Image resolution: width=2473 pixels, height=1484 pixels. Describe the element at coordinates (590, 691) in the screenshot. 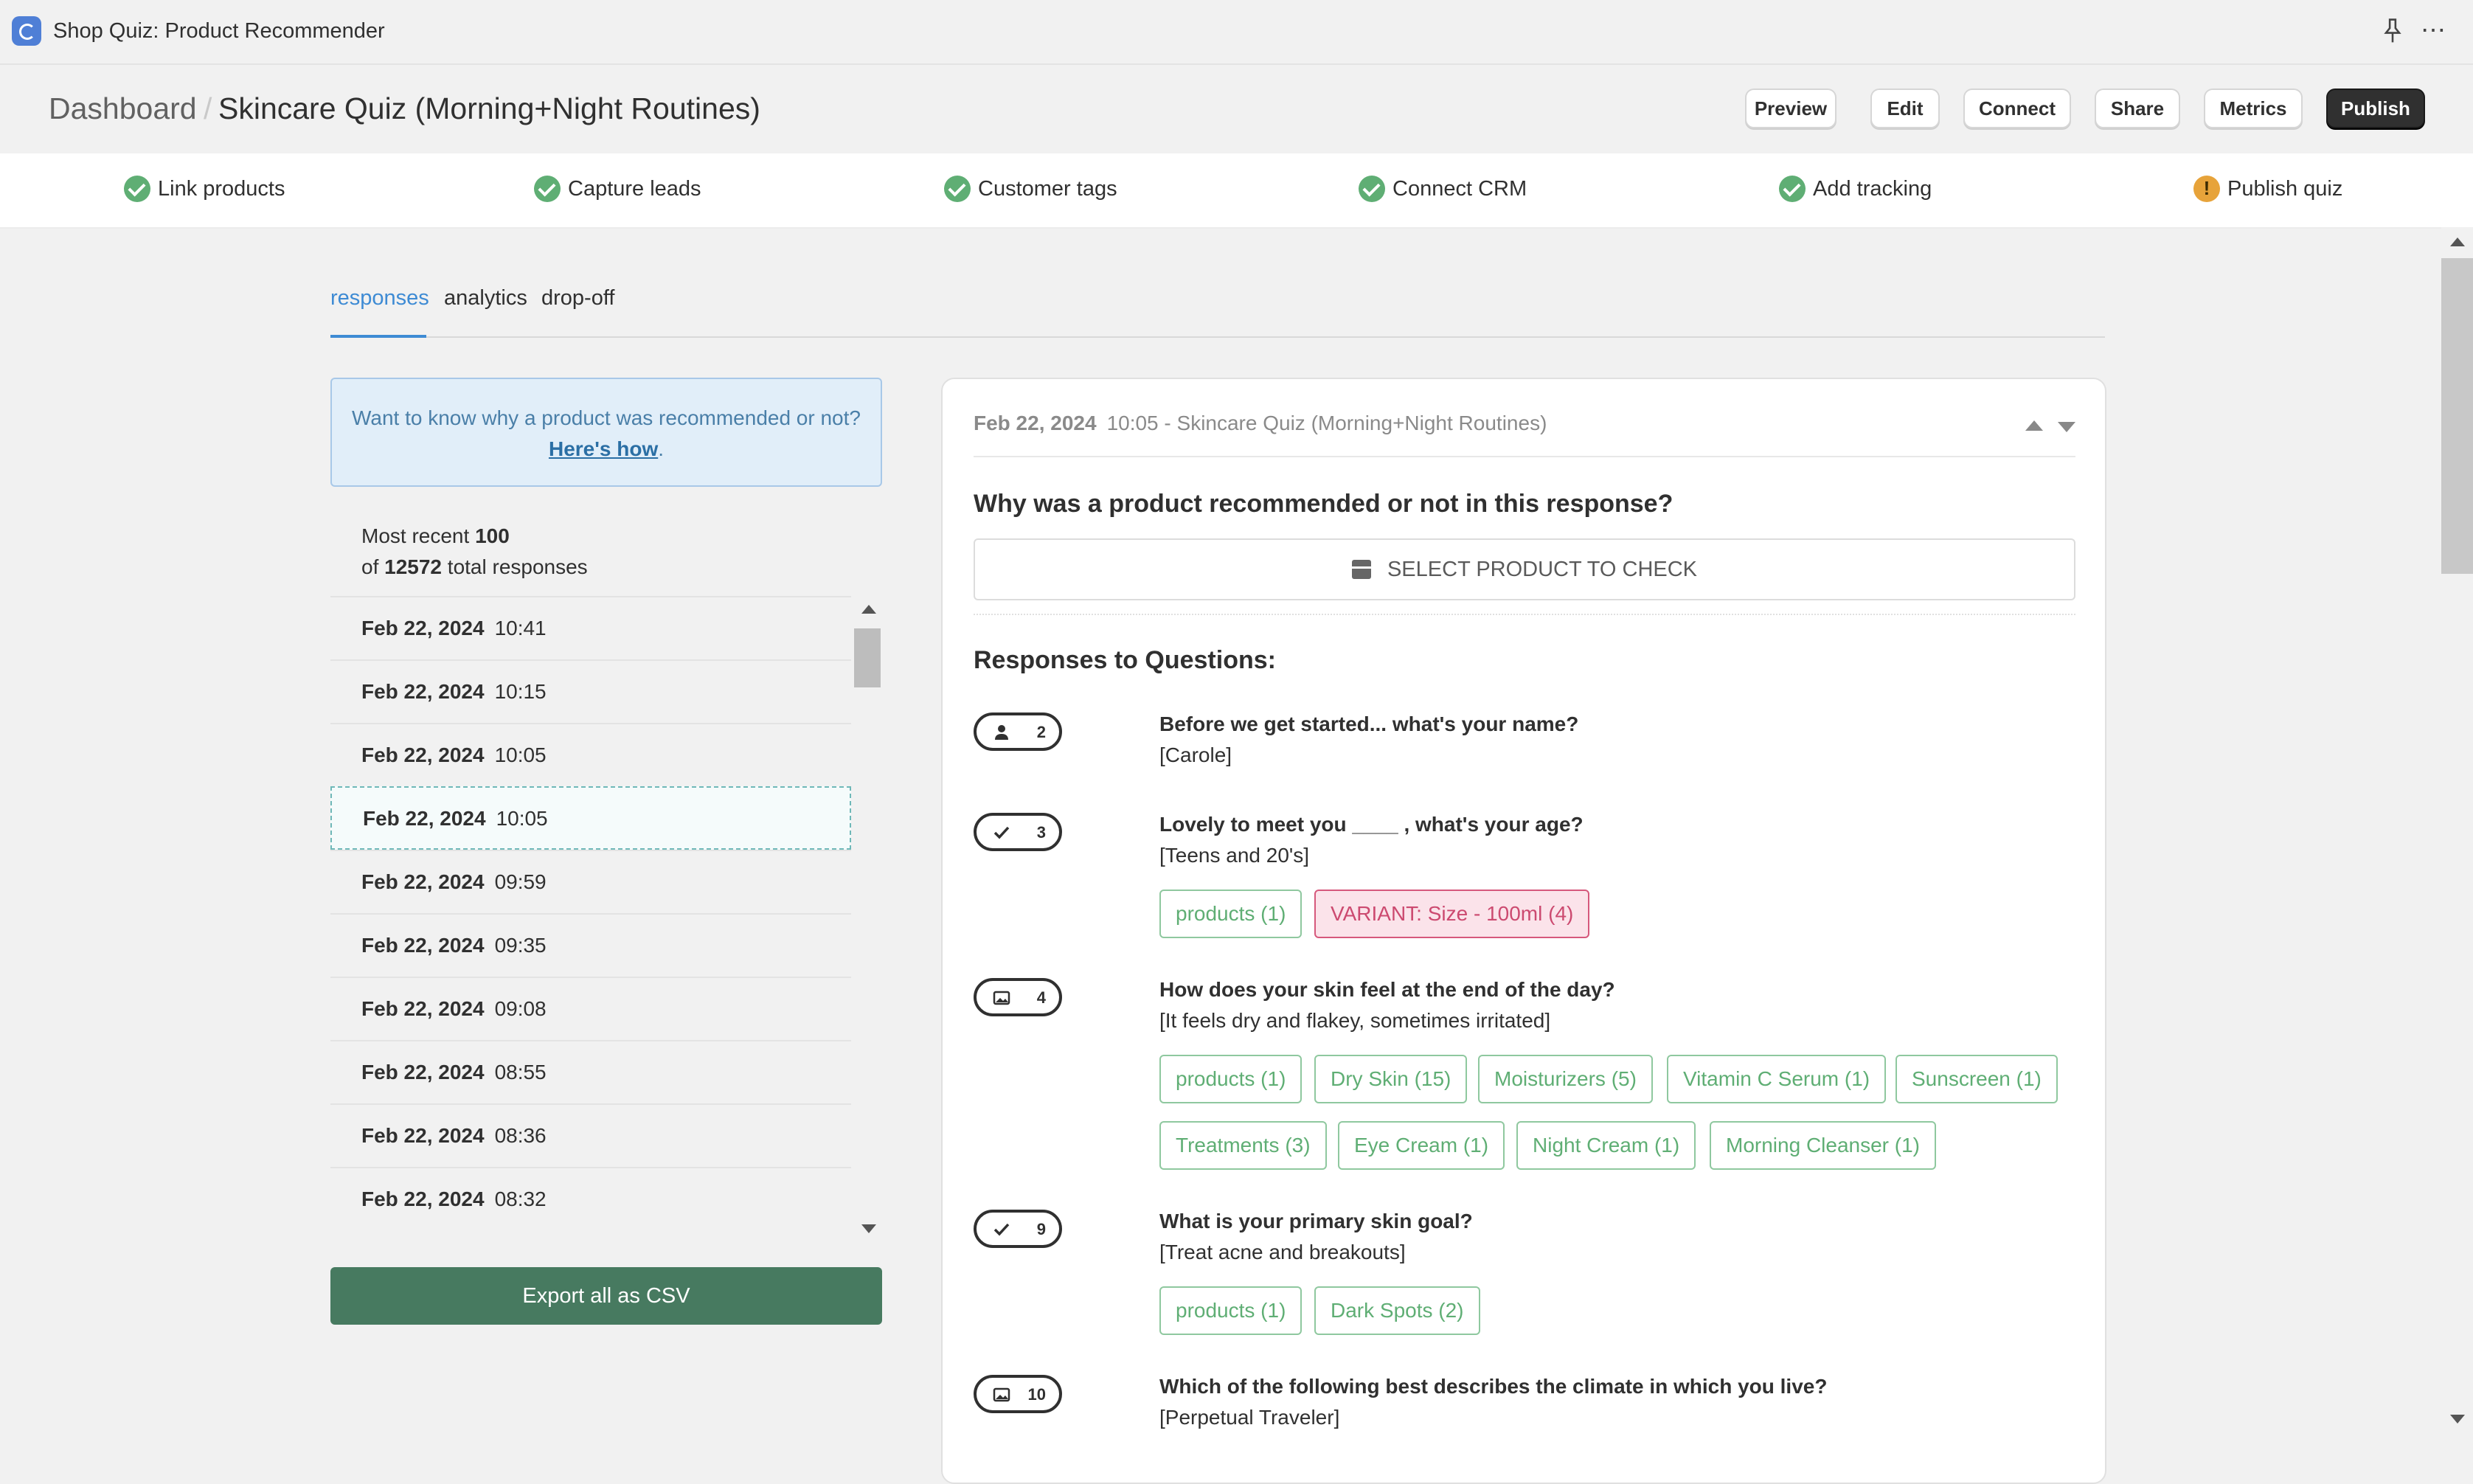

I see `response-item: Feb 22, 2024 10:15` at that location.